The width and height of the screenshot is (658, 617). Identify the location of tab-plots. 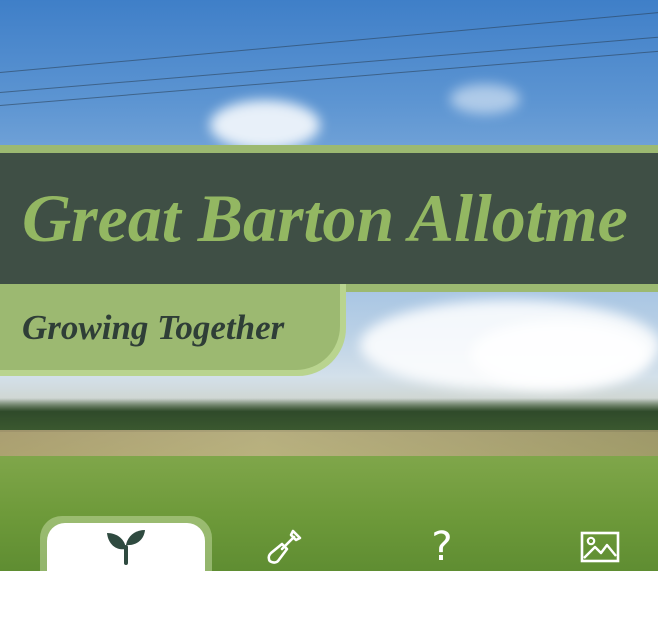
(284, 547).